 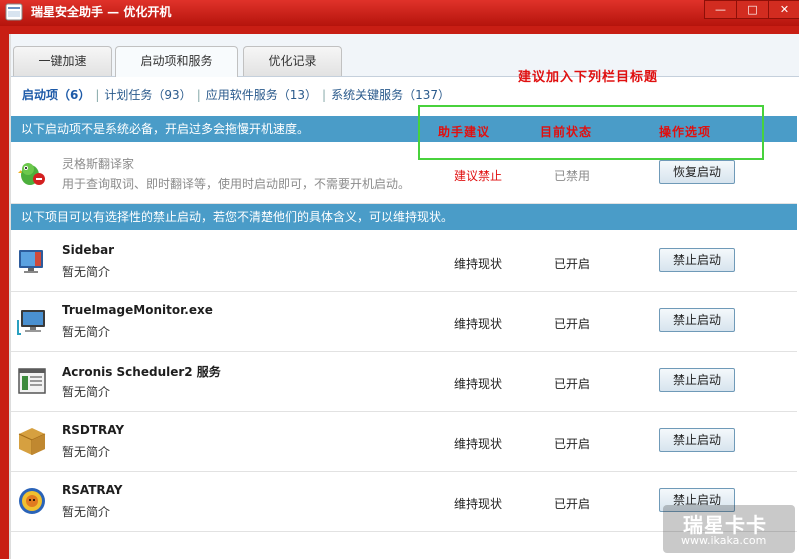 I want to click on startup-item-row: Sidebar 暂无简介 维持现状 已开启 禁止启动, so click(x=404, y=262).